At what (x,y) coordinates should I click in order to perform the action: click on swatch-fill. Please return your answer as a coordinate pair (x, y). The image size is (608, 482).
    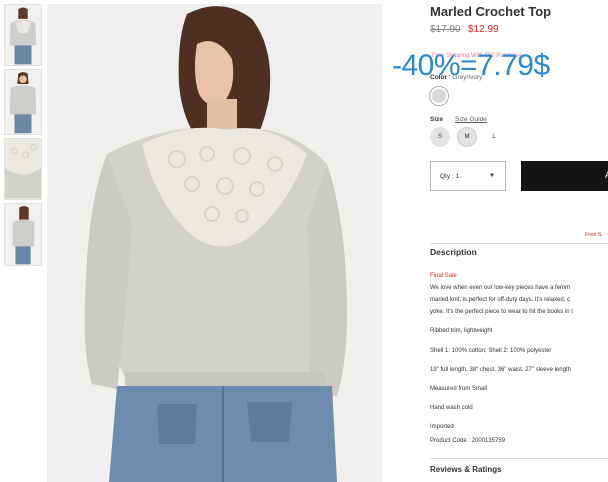
    Looking at the image, I should click on (439, 96).